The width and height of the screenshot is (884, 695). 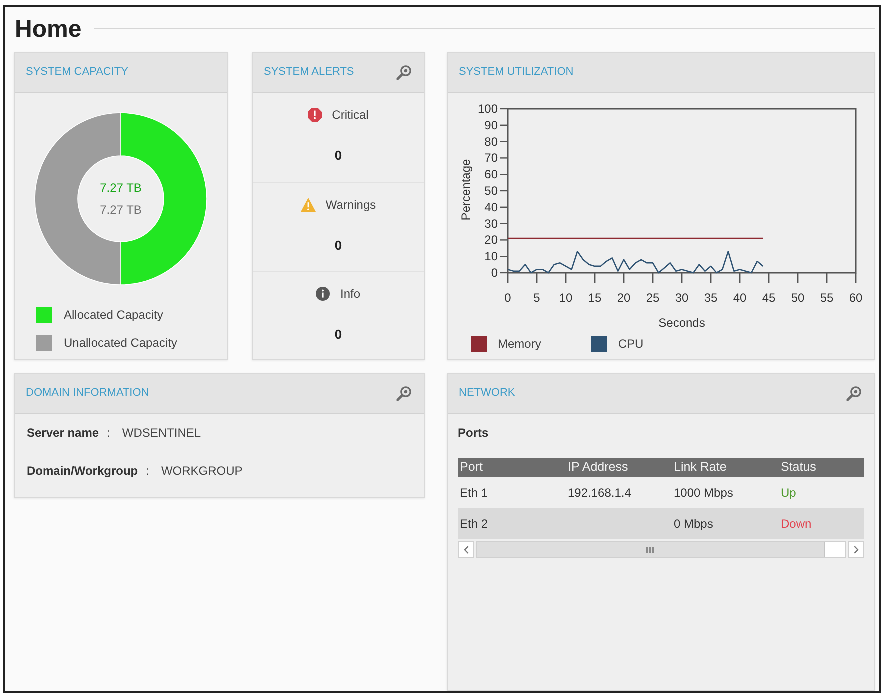 I want to click on legend-label: Allocated Capacity, so click(x=114, y=315).